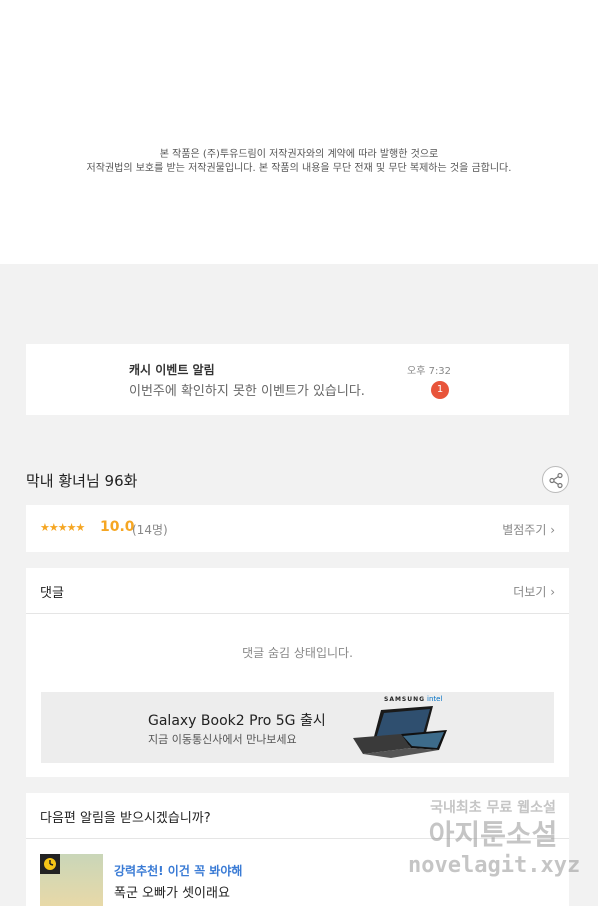 The width and height of the screenshot is (598, 906). Describe the element at coordinates (178, 871) in the screenshot. I see `recommend-label: 강력추천! 이건 꼭 봐야해` at that location.